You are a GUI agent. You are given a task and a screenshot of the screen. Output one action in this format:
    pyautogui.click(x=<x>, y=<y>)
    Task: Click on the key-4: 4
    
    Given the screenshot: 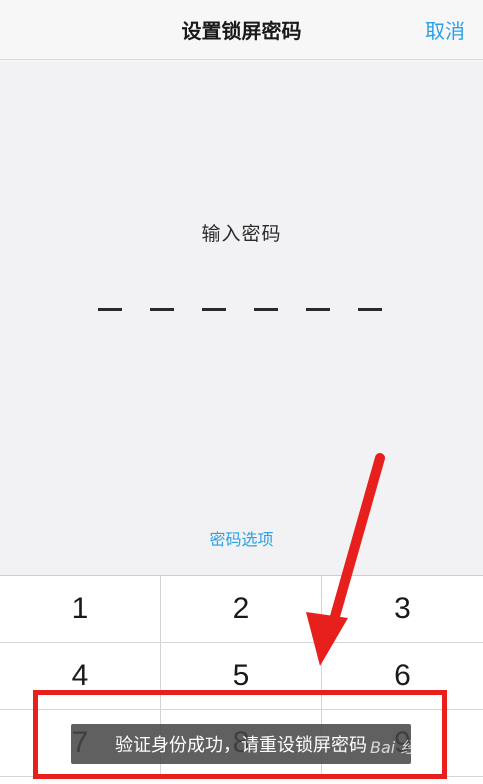 What is the action you would take?
    pyautogui.click(x=80, y=676)
    